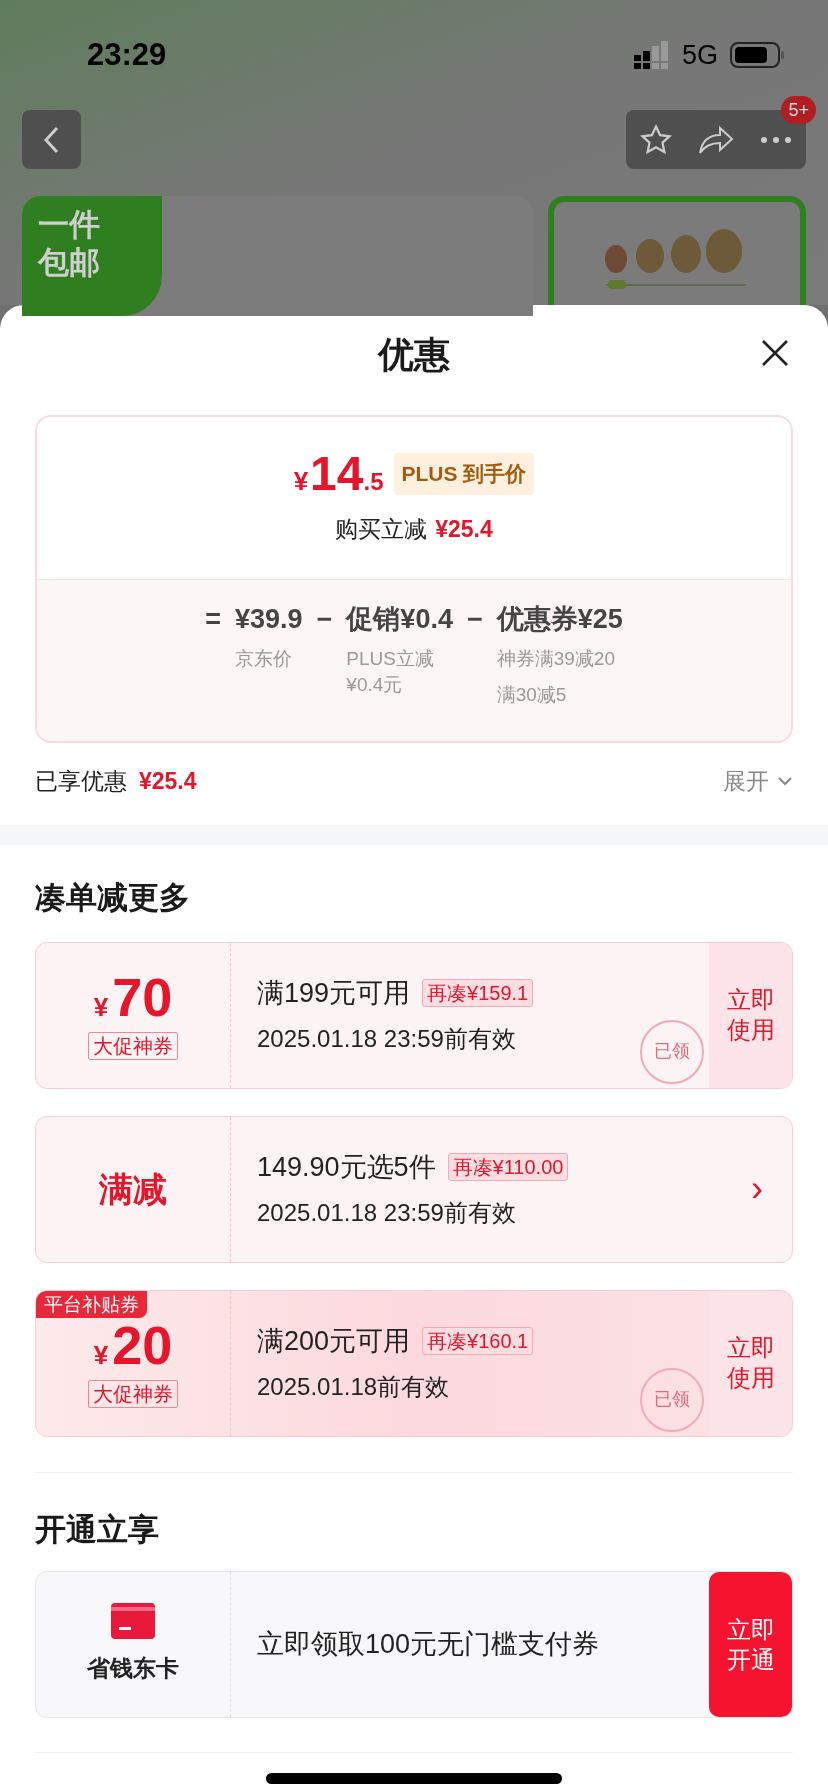  Describe the element at coordinates (213, 619) in the screenshot. I see `operator-sign: =` at that location.